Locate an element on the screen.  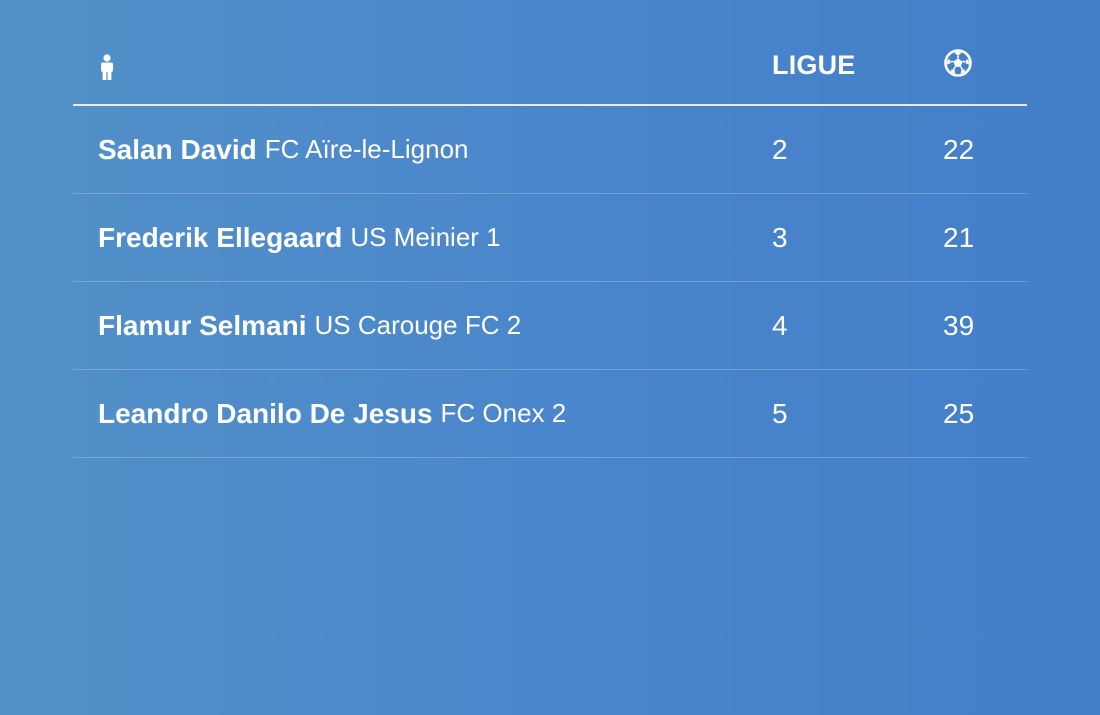
club-name: US Meinier 1 is located at coordinates (425, 237).